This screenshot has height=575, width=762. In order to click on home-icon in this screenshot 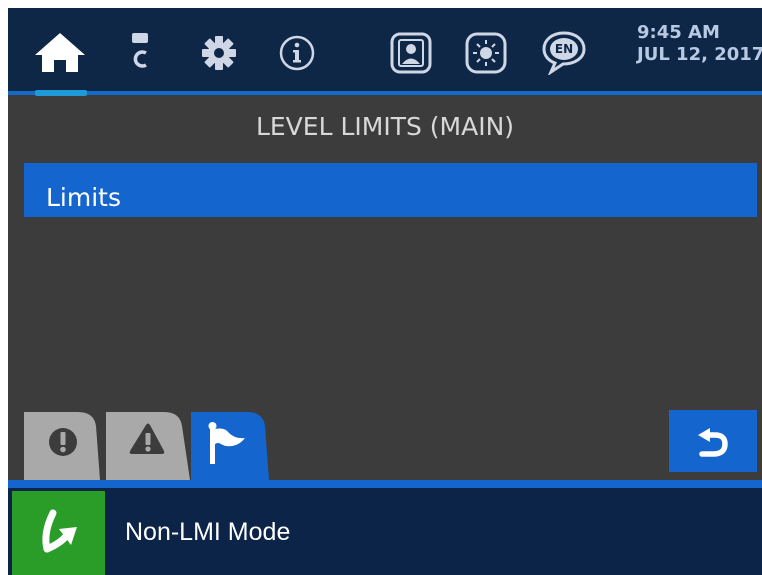, I will do `click(60, 52)`.